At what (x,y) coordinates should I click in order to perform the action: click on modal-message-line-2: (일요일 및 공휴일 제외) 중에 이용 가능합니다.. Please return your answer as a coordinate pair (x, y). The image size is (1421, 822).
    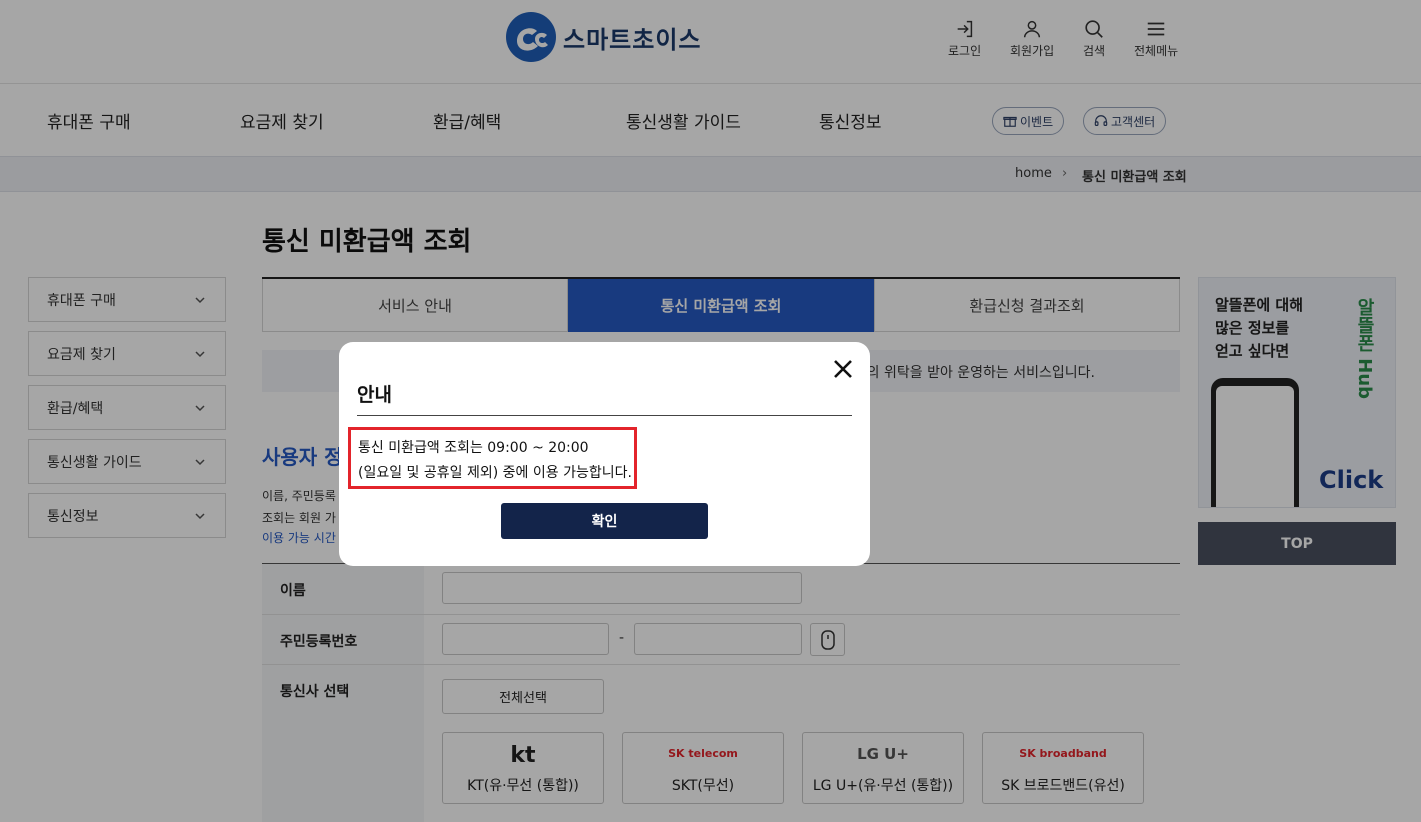
    Looking at the image, I should click on (495, 473).